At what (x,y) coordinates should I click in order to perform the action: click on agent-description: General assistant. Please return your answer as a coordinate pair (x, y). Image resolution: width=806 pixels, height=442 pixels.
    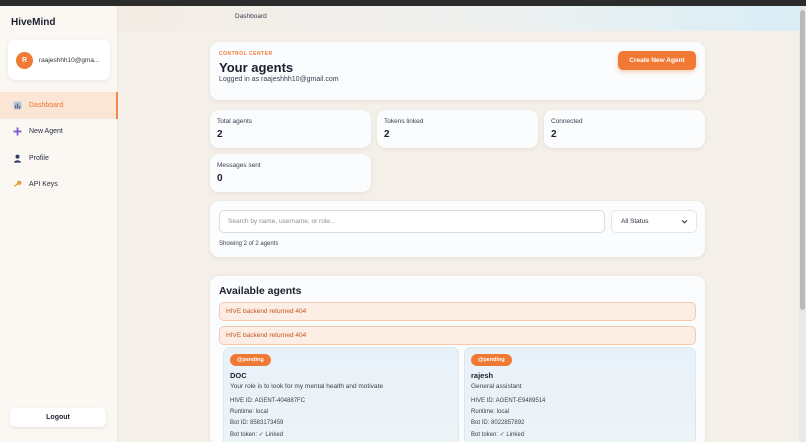
    Looking at the image, I should click on (496, 386).